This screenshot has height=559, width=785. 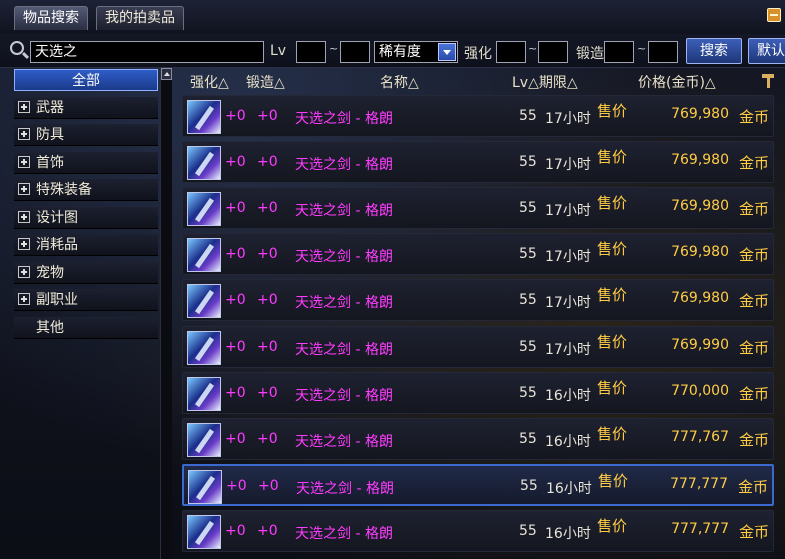 I want to click on forge-label: 锻造, so click(x=590, y=54).